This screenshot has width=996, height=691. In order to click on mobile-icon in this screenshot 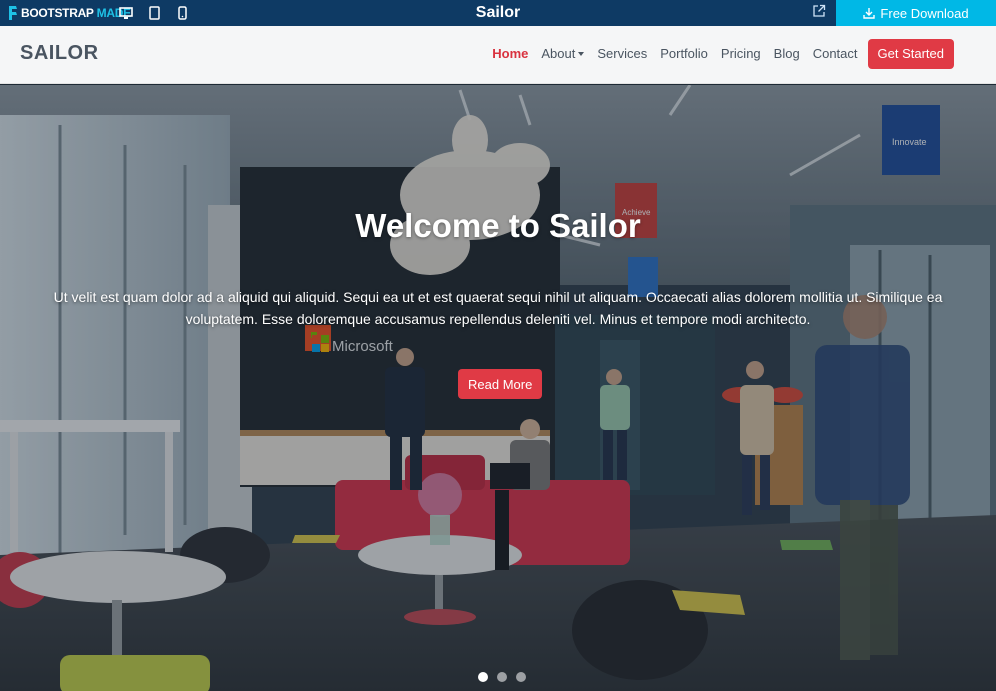, I will do `click(182, 13)`.